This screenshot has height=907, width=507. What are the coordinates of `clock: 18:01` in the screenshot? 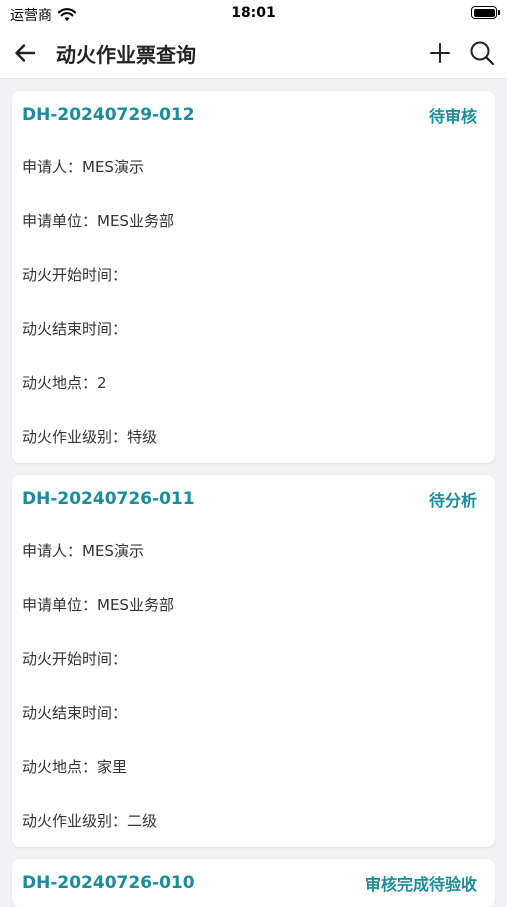 It's located at (253, 13).